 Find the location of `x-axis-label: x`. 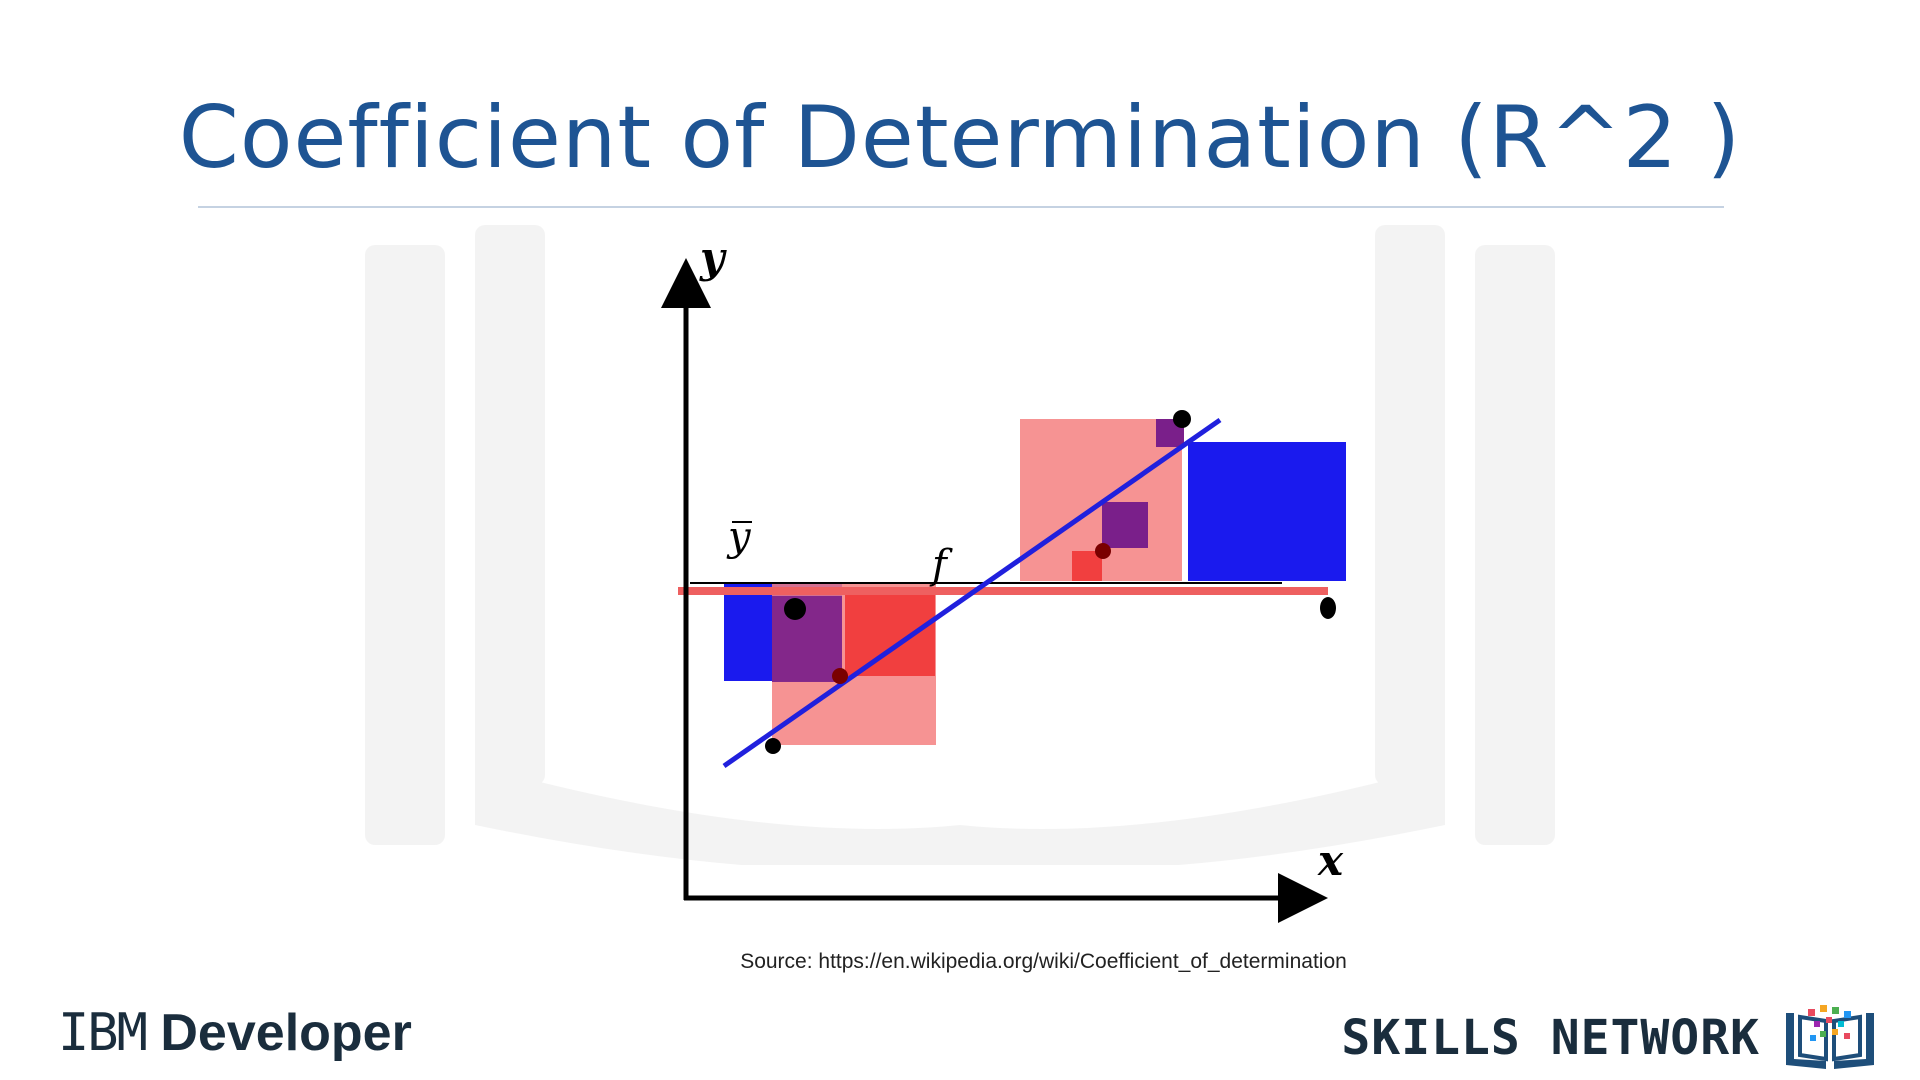

x-axis-label: x is located at coordinates (1330, 860).